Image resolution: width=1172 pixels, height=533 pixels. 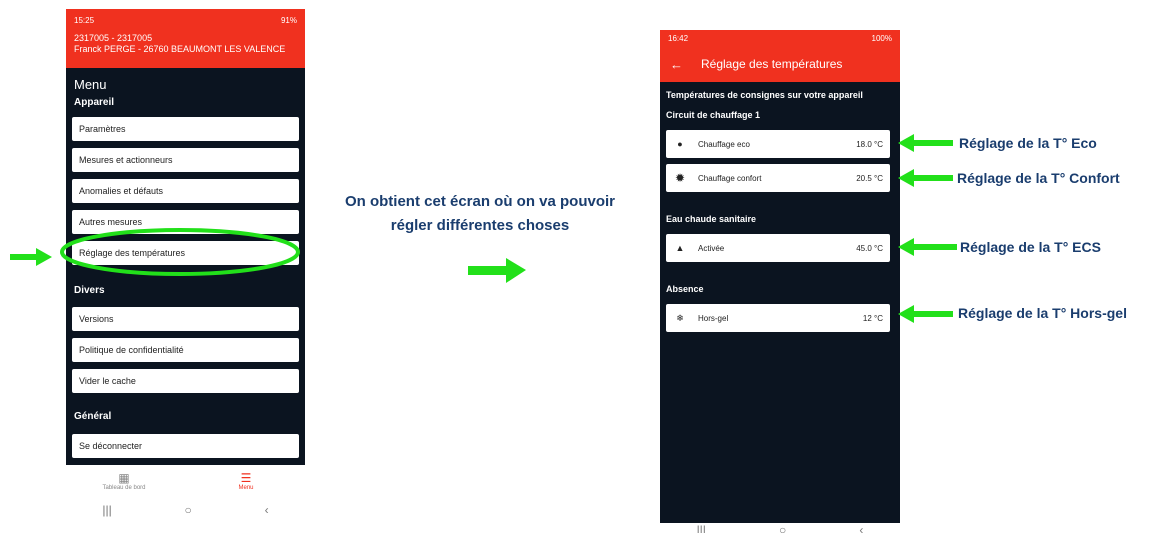 I want to click on arrow-eco, so click(x=925, y=143).